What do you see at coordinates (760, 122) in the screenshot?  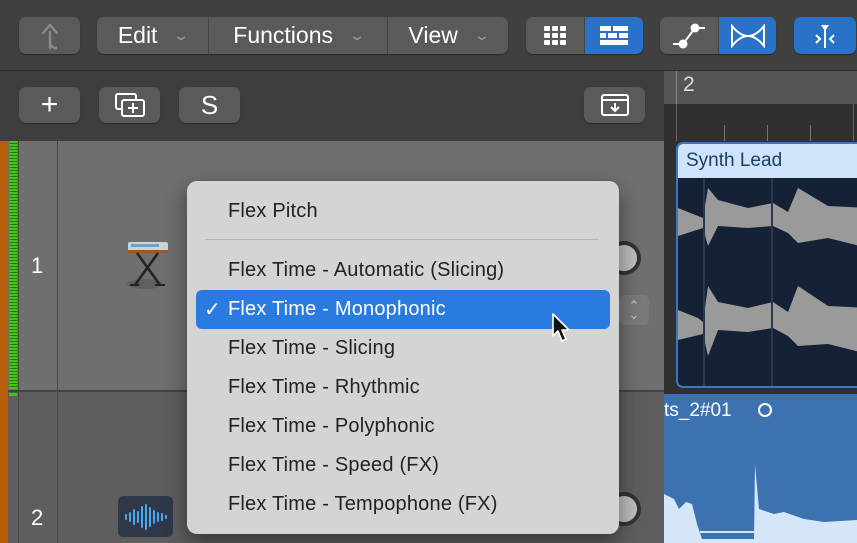 I see `ruler-subdivisions` at bounding box center [760, 122].